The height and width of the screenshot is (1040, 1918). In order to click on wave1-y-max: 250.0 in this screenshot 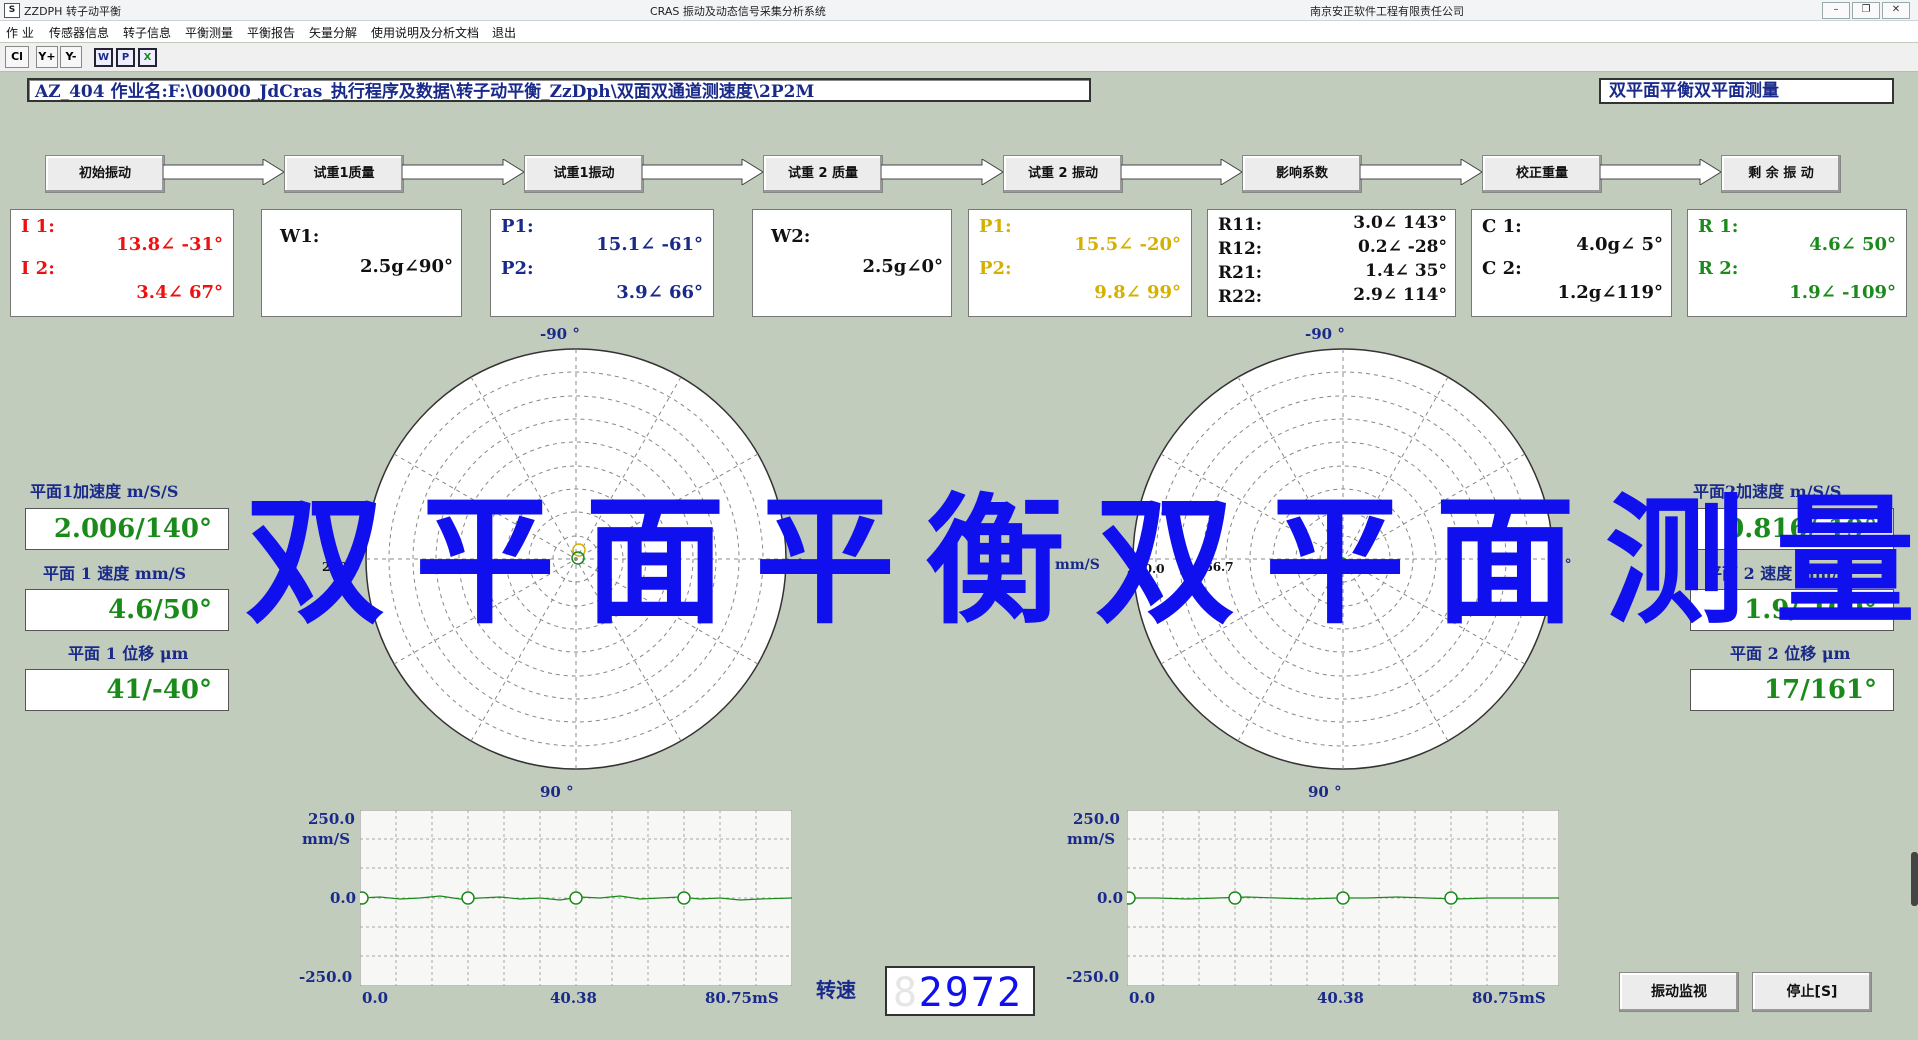, I will do `click(331, 819)`.